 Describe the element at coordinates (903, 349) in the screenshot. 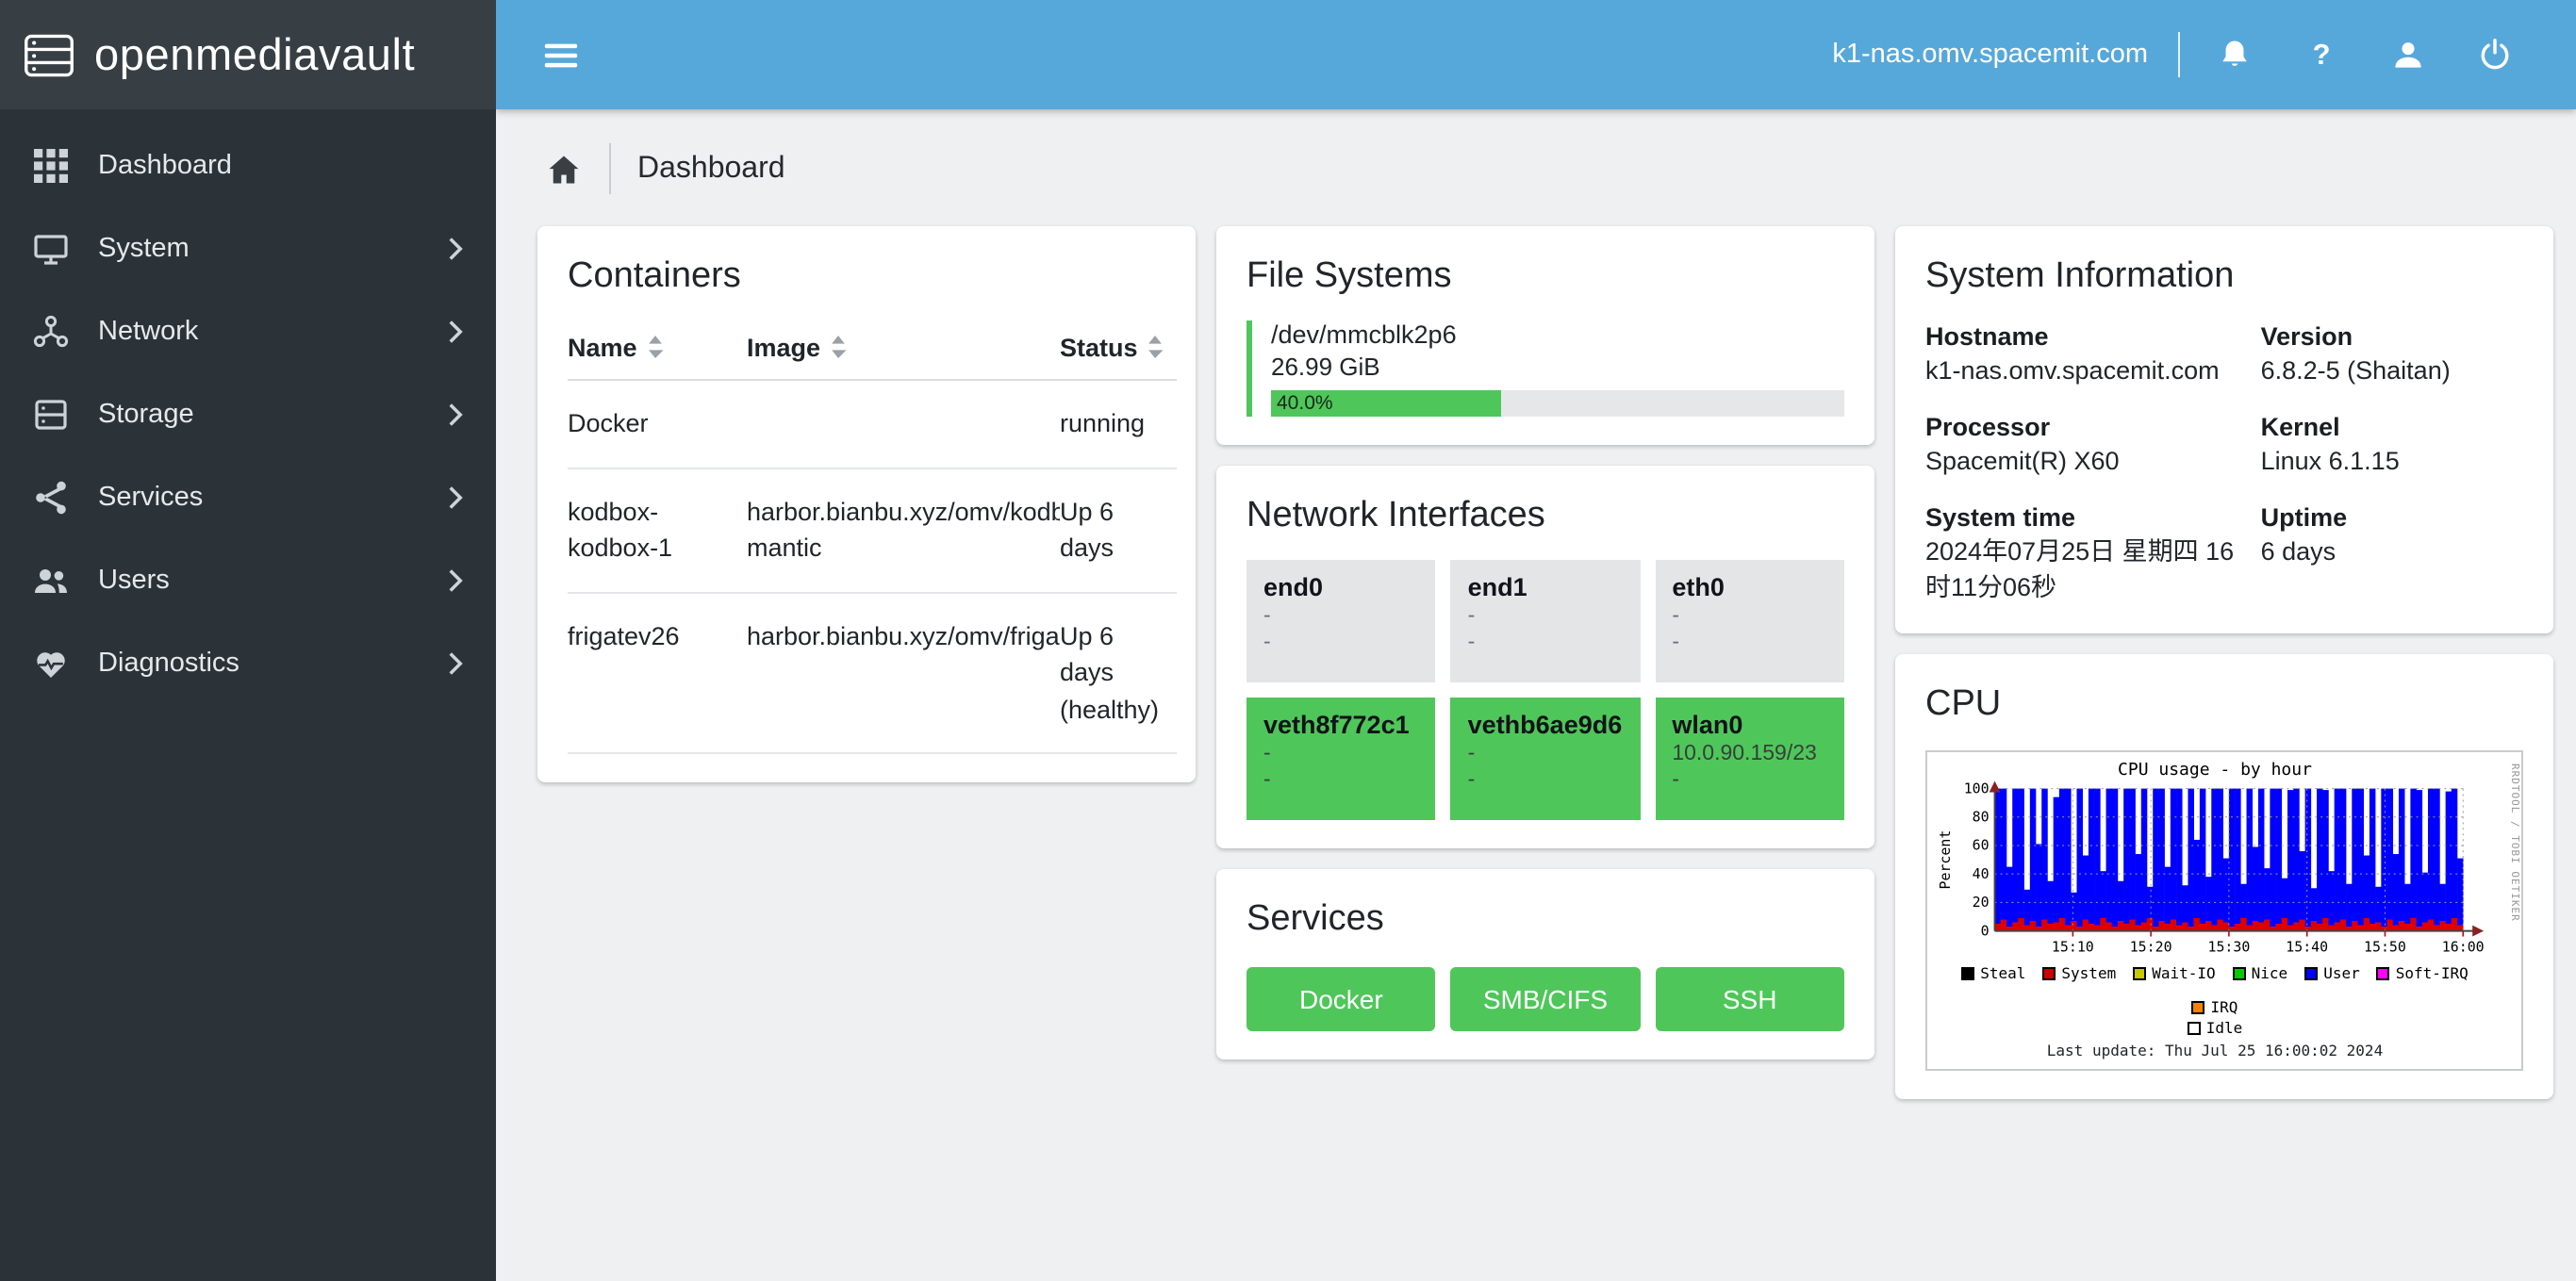

I see `column-header-image: Image` at that location.